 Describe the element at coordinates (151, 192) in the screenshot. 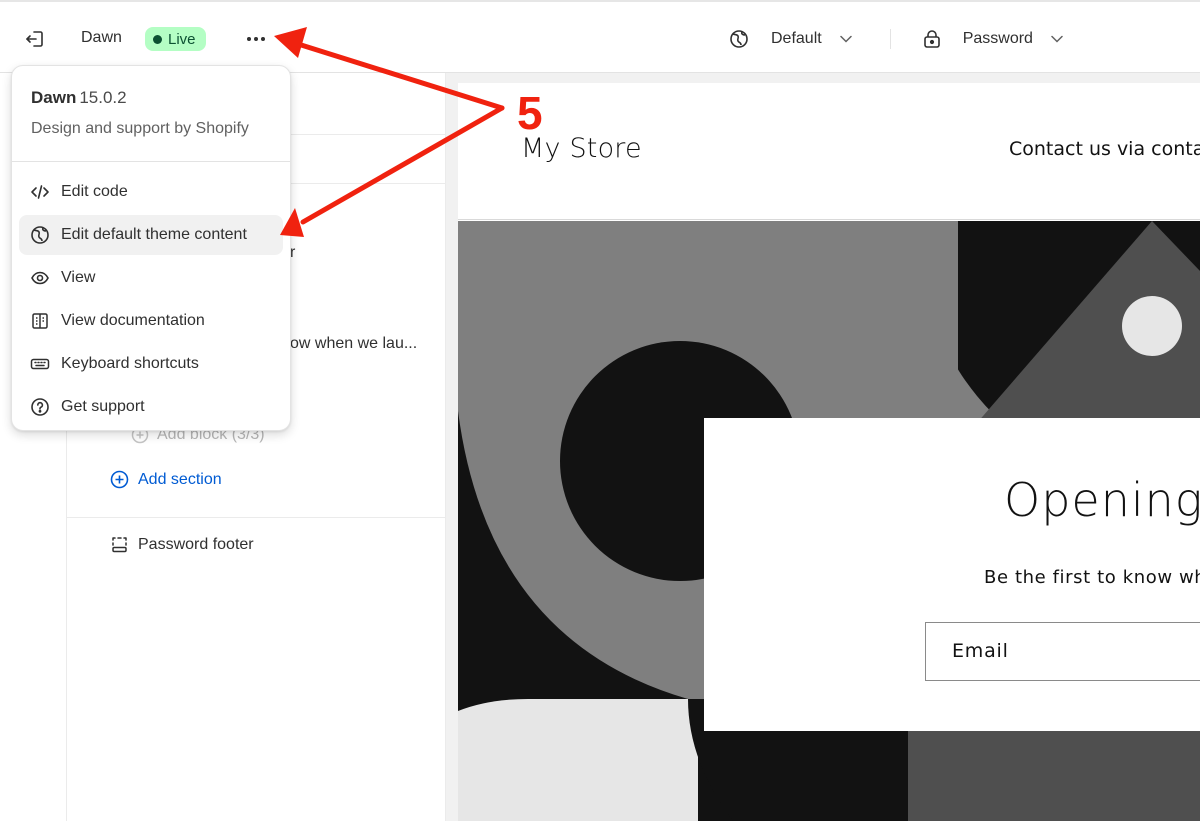

I see `menu-item-edit-code: Edit code` at that location.